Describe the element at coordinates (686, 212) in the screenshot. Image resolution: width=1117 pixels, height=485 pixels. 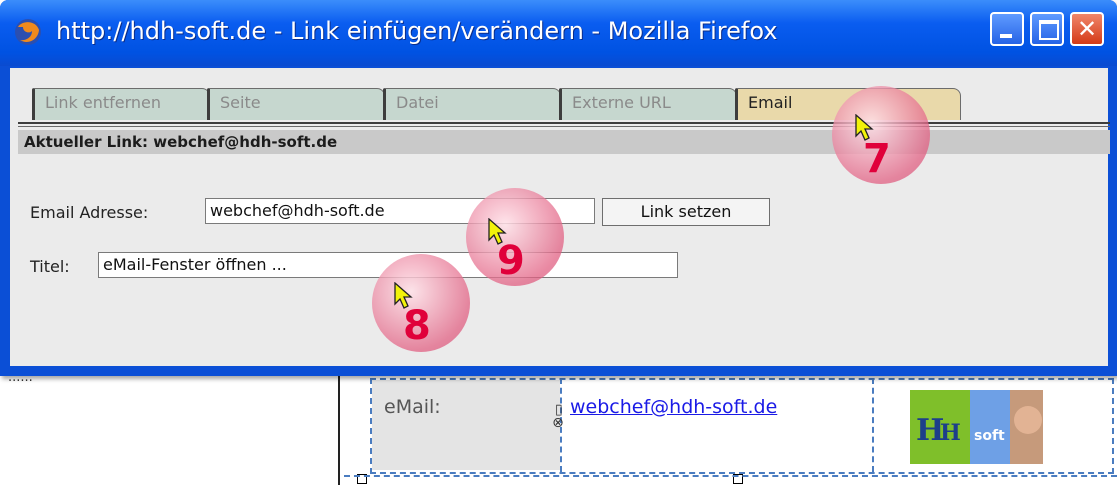
I see `set-link-button: Link setzen` at that location.